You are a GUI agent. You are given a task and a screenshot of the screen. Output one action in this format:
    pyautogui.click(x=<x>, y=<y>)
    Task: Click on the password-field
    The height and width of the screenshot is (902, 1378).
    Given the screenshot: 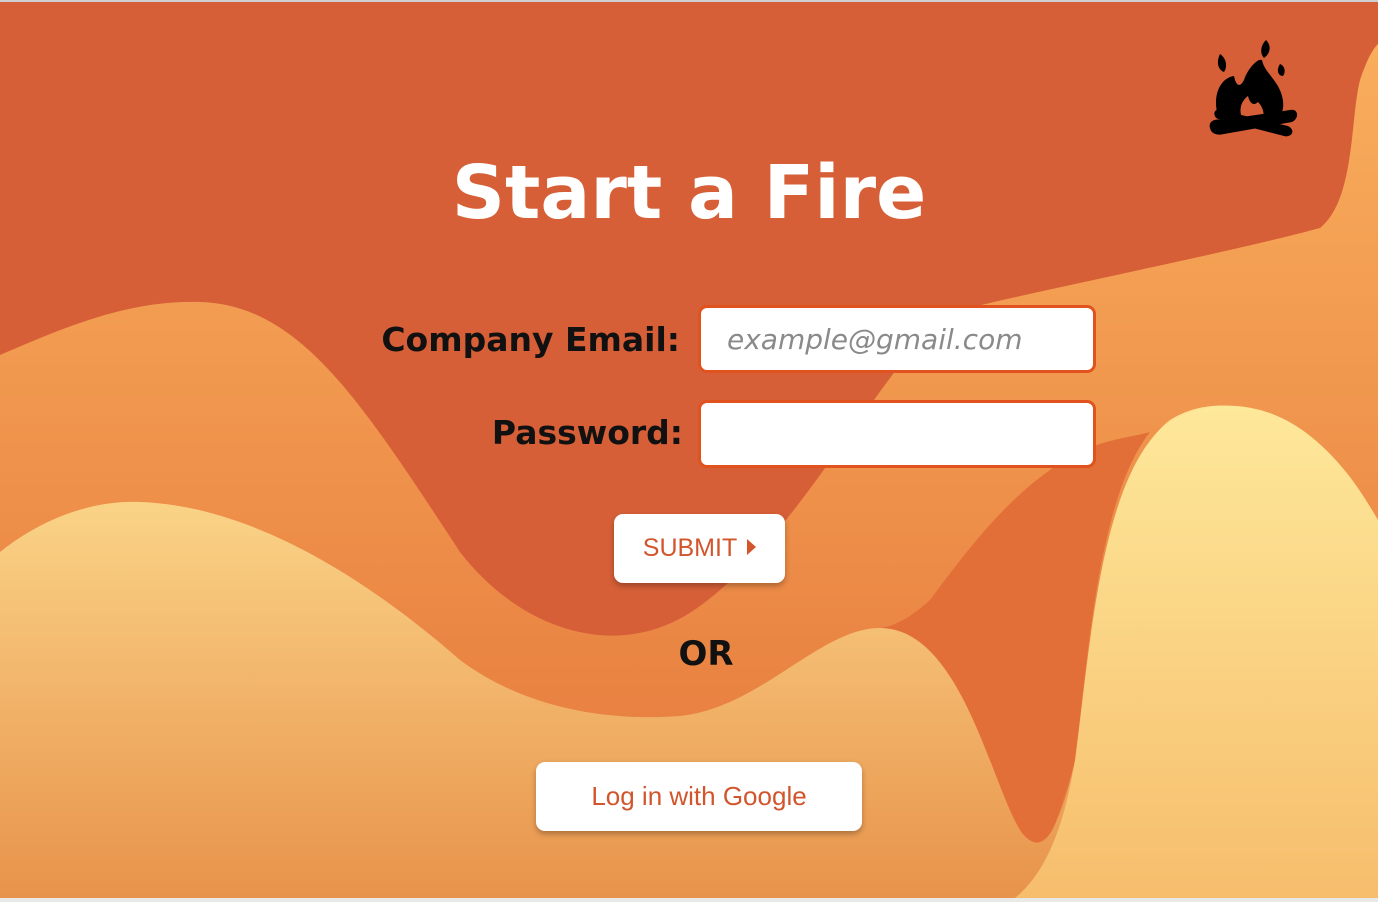 What is the action you would take?
    pyautogui.click(x=897, y=434)
    